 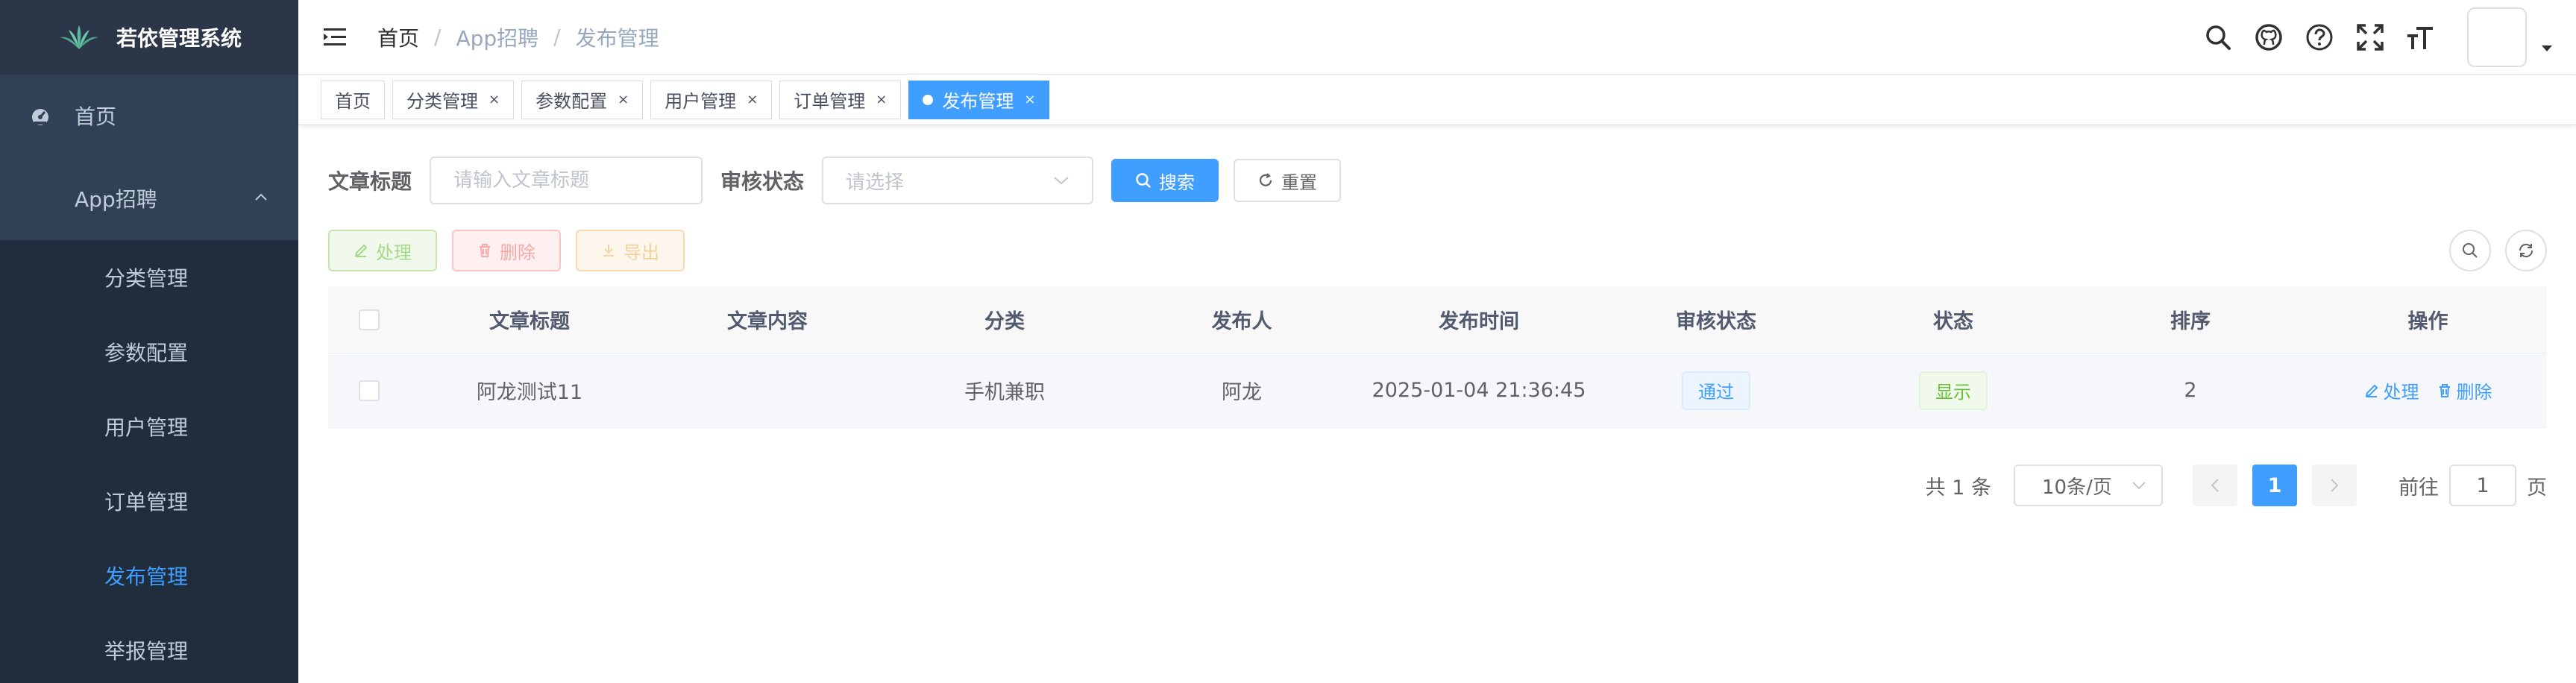 What do you see at coordinates (1437, 37) in the screenshot?
I see `navbar: 首页 / App招聘 / 发布管理` at bounding box center [1437, 37].